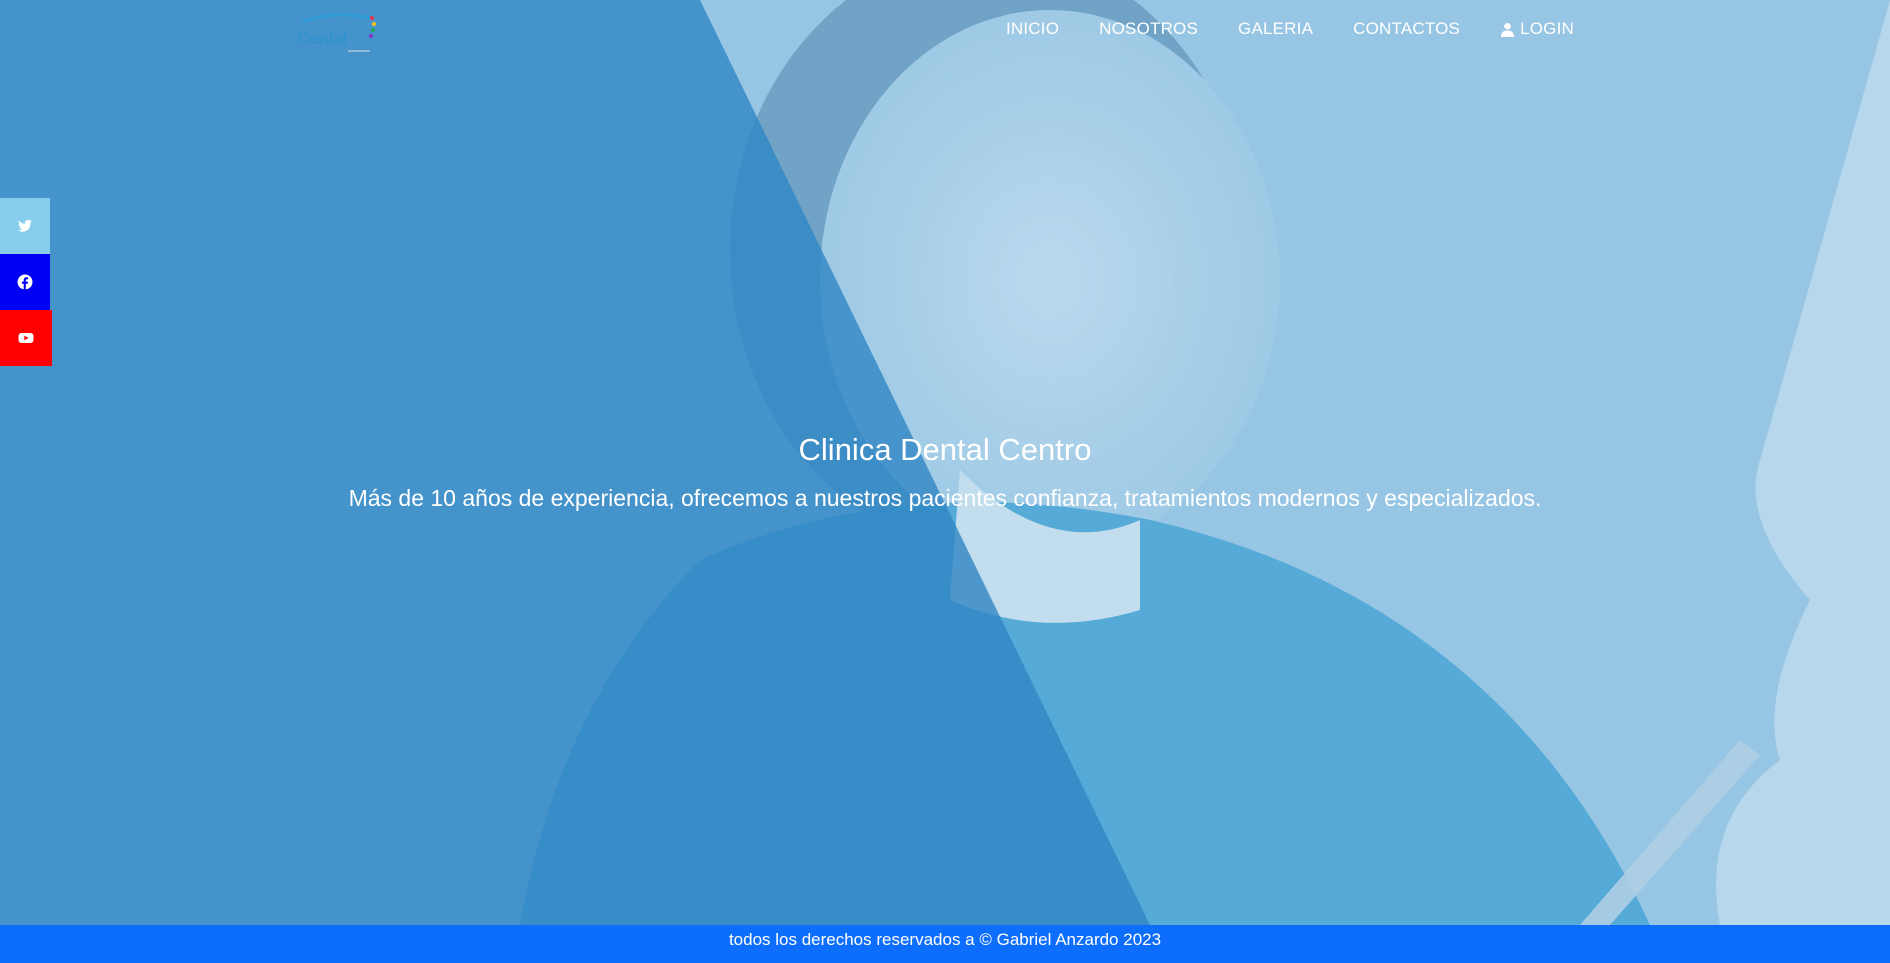 Image resolution: width=1890 pixels, height=963 pixels. I want to click on nav-login: LOGIN, so click(1537, 29).